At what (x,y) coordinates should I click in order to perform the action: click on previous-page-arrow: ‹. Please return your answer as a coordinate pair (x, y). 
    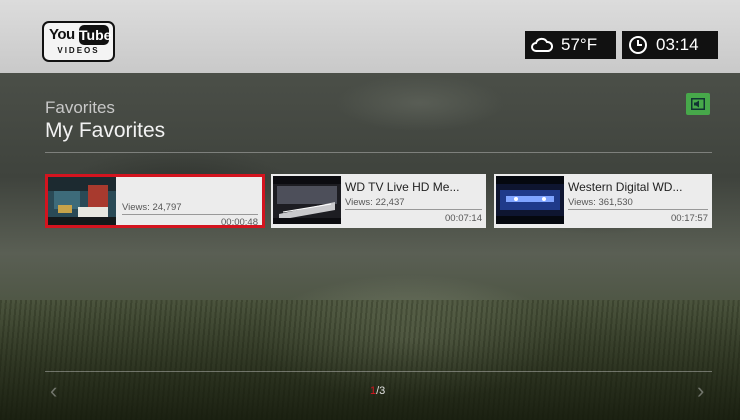
    Looking at the image, I should click on (53, 391).